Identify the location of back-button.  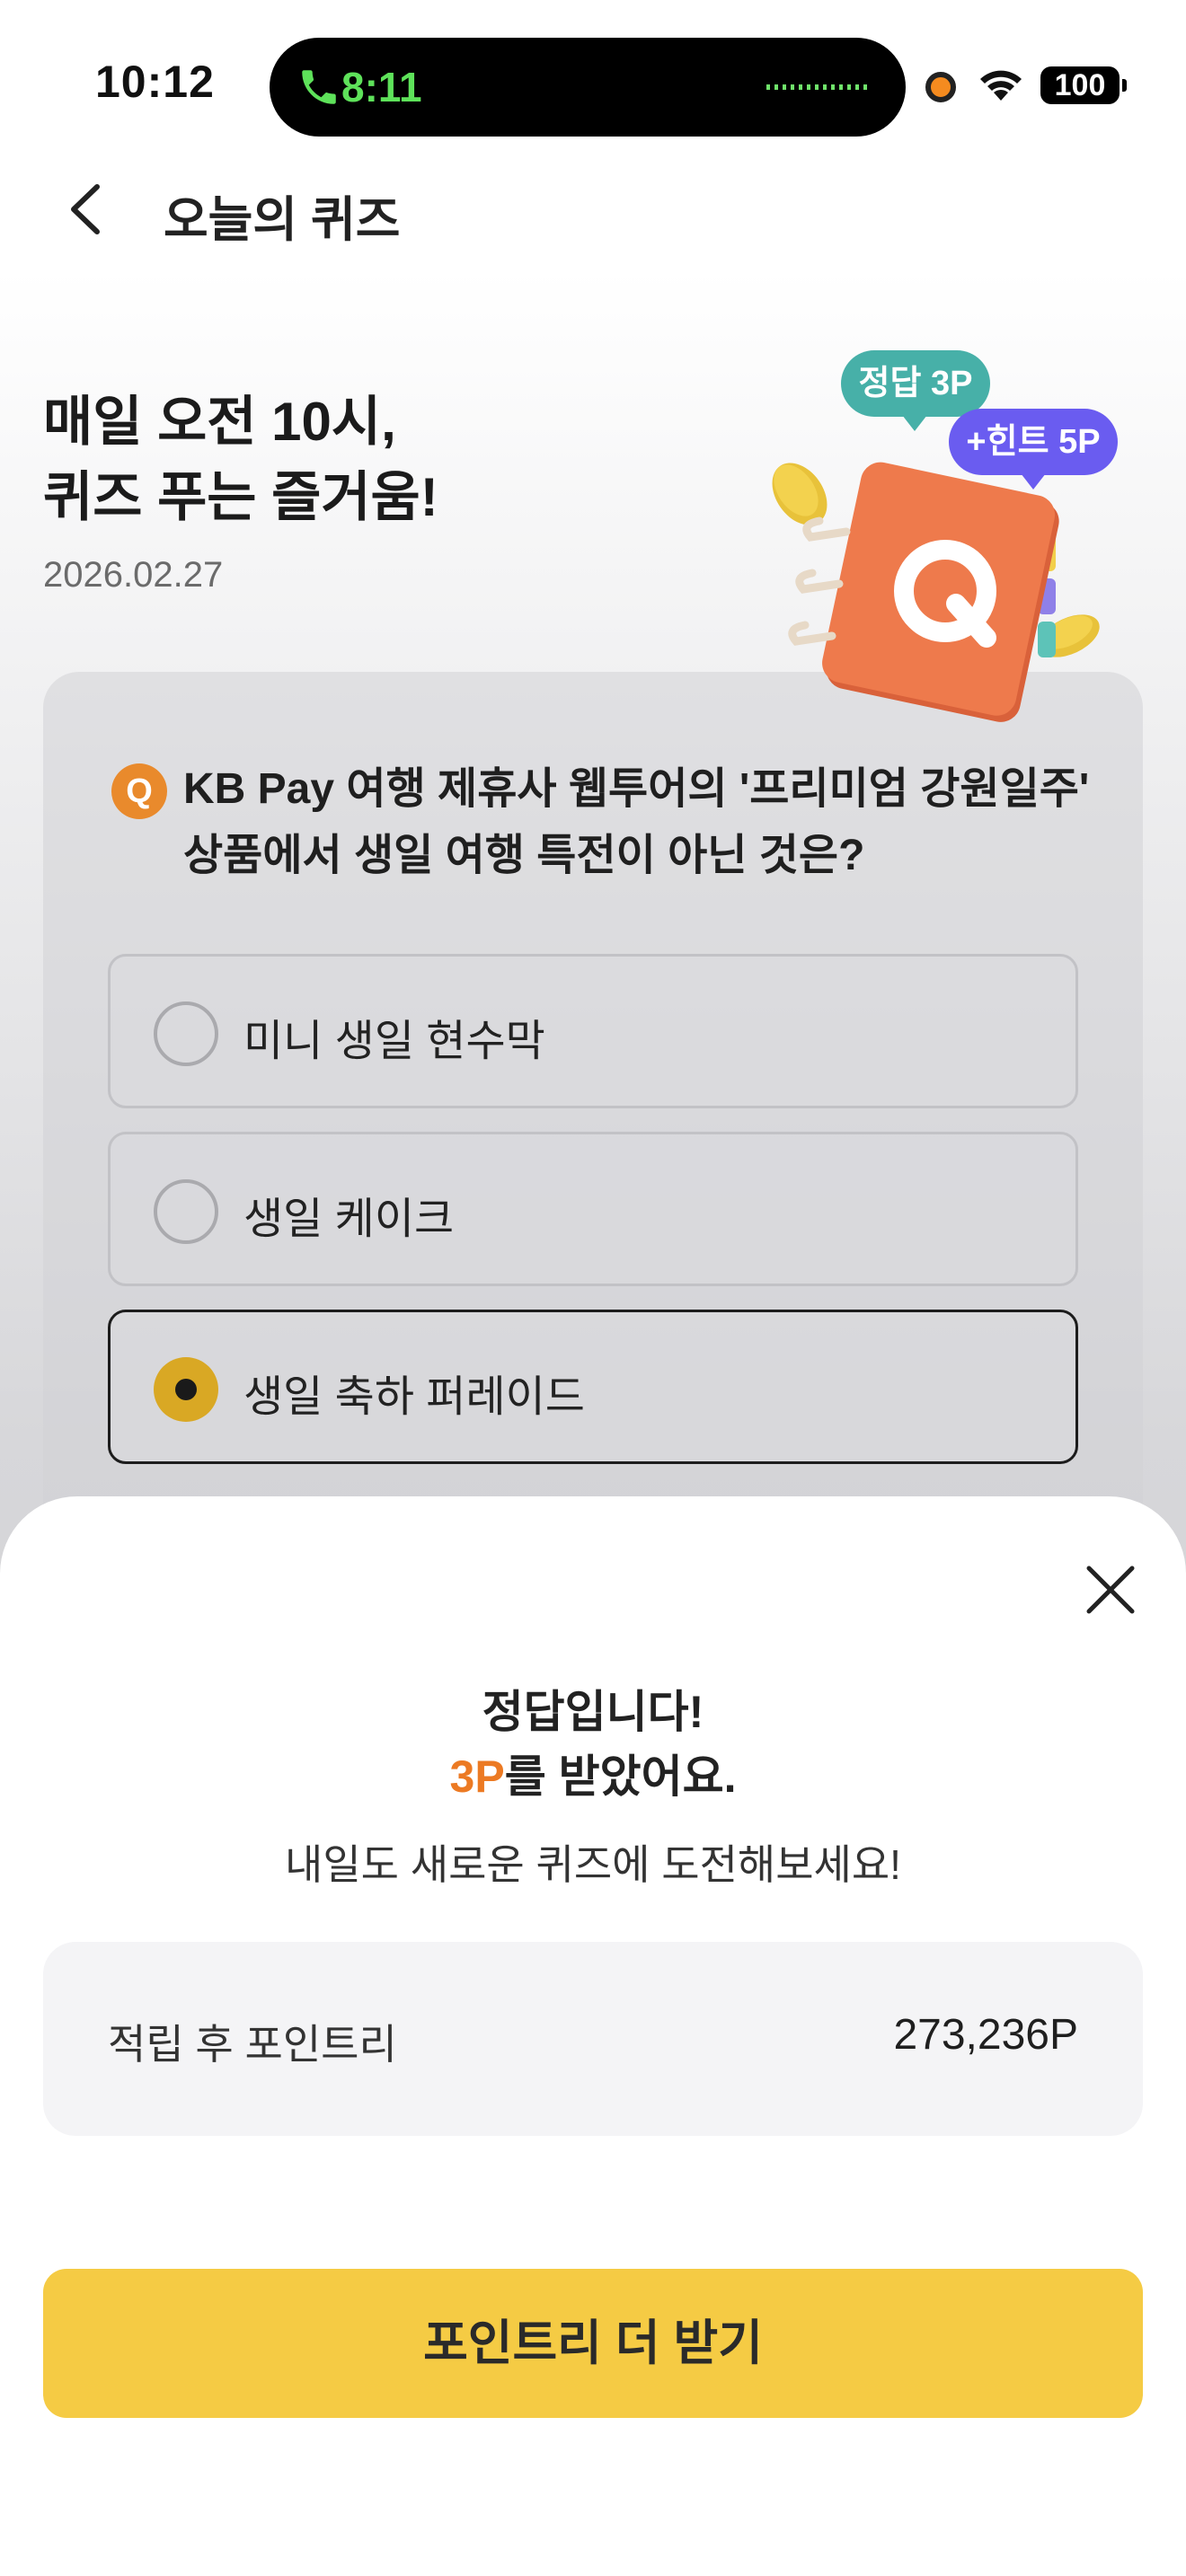
(86, 209).